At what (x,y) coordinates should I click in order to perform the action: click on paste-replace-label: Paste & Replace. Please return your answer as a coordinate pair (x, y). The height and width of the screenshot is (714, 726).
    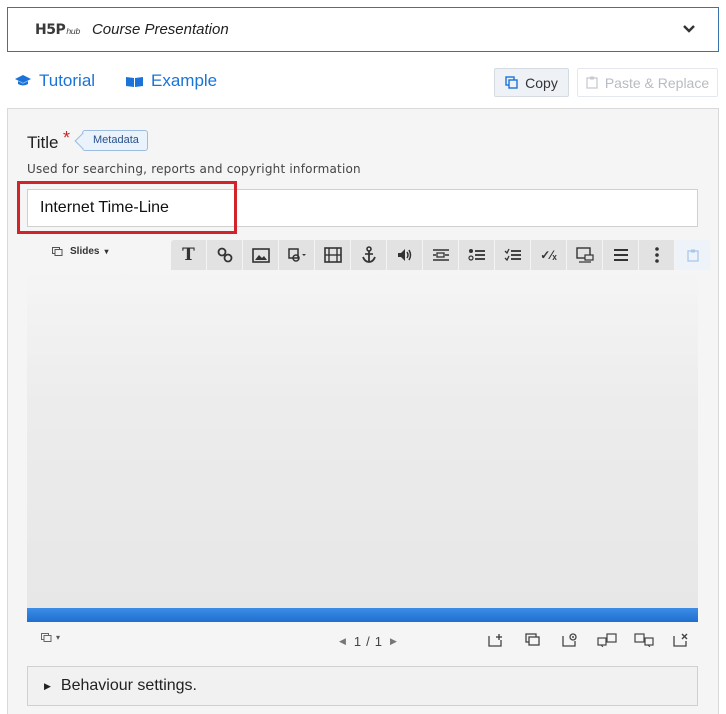
    Looking at the image, I should click on (657, 82).